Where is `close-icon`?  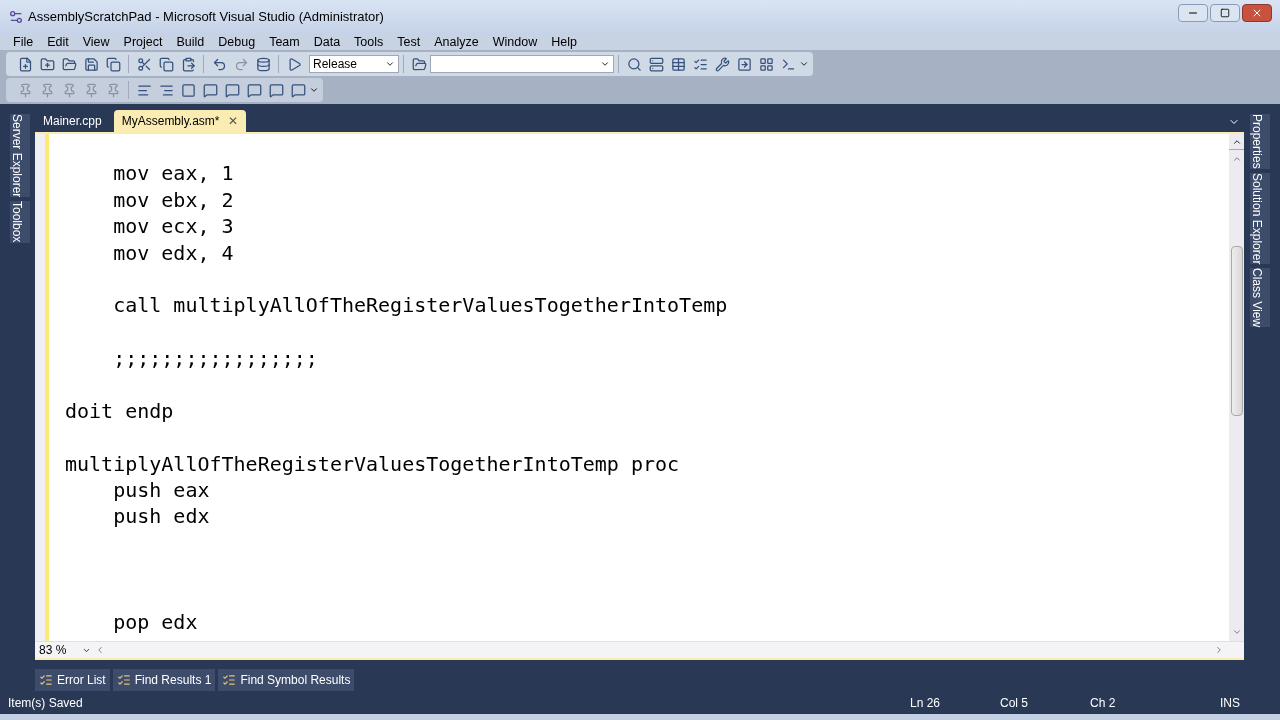 close-icon is located at coordinates (1257, 13).